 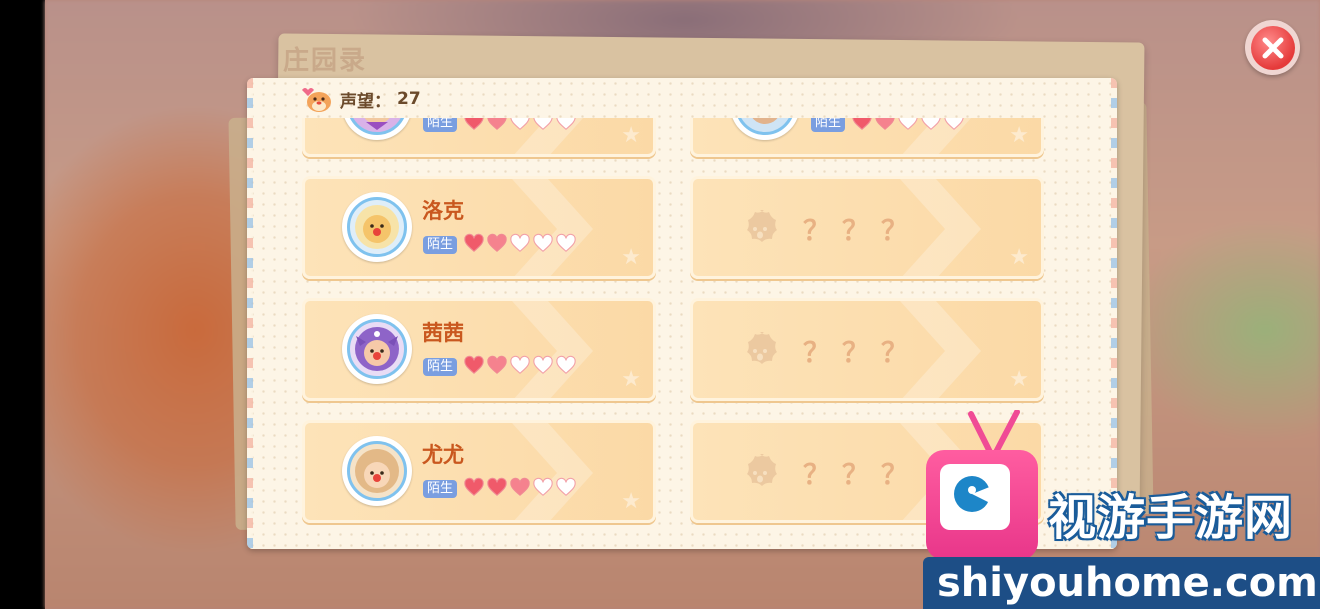 I want to click on mascot-icon, so click(x=316, y=99).